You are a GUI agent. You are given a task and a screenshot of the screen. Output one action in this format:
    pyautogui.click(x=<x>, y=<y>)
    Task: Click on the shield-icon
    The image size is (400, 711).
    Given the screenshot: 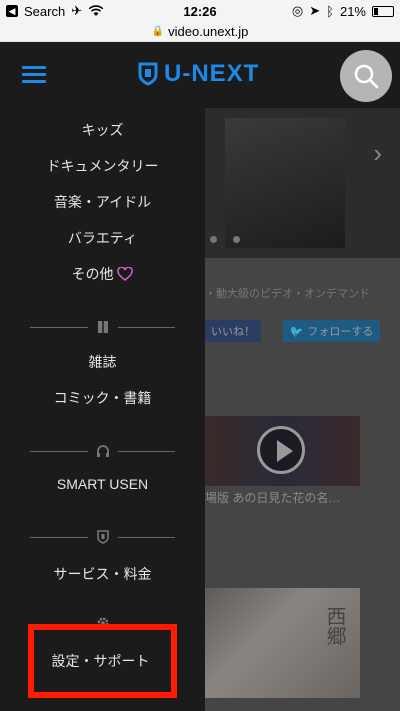 What is the action you would take?
    pyautogui.click(x=103, y=537)
    